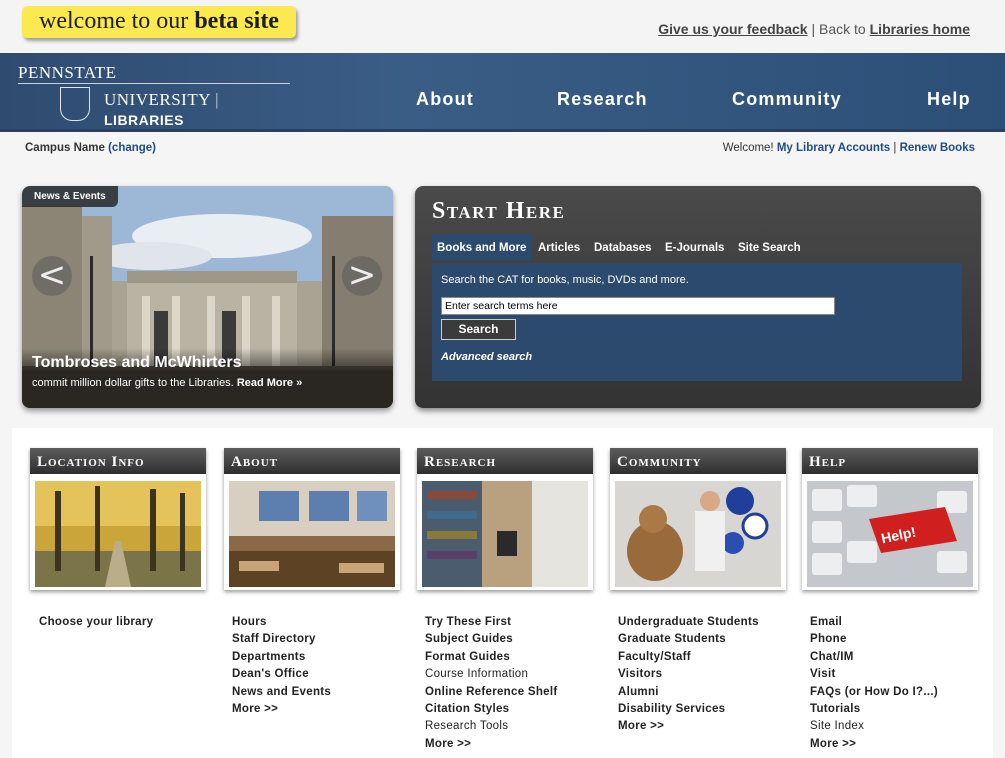  Describe the element at coordinates (920, 29) in the screenshot. I see `libraries-home-link: Libraries home` at that location.